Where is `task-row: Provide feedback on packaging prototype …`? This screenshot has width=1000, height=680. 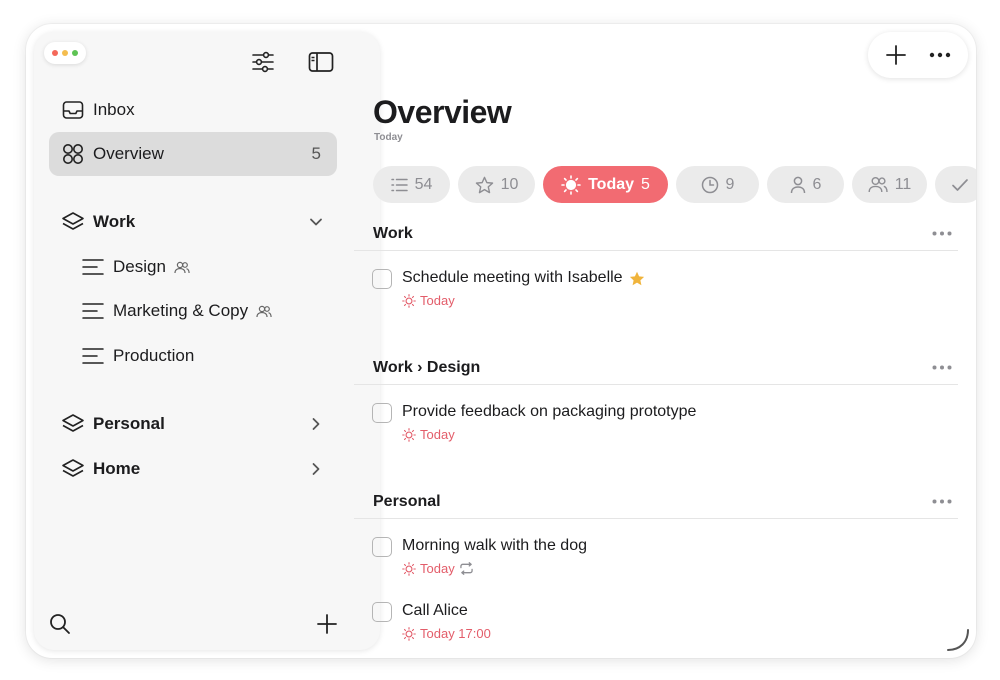 task-row: Provide feedback on packaging prototype … is located at coordinates (652, 424).